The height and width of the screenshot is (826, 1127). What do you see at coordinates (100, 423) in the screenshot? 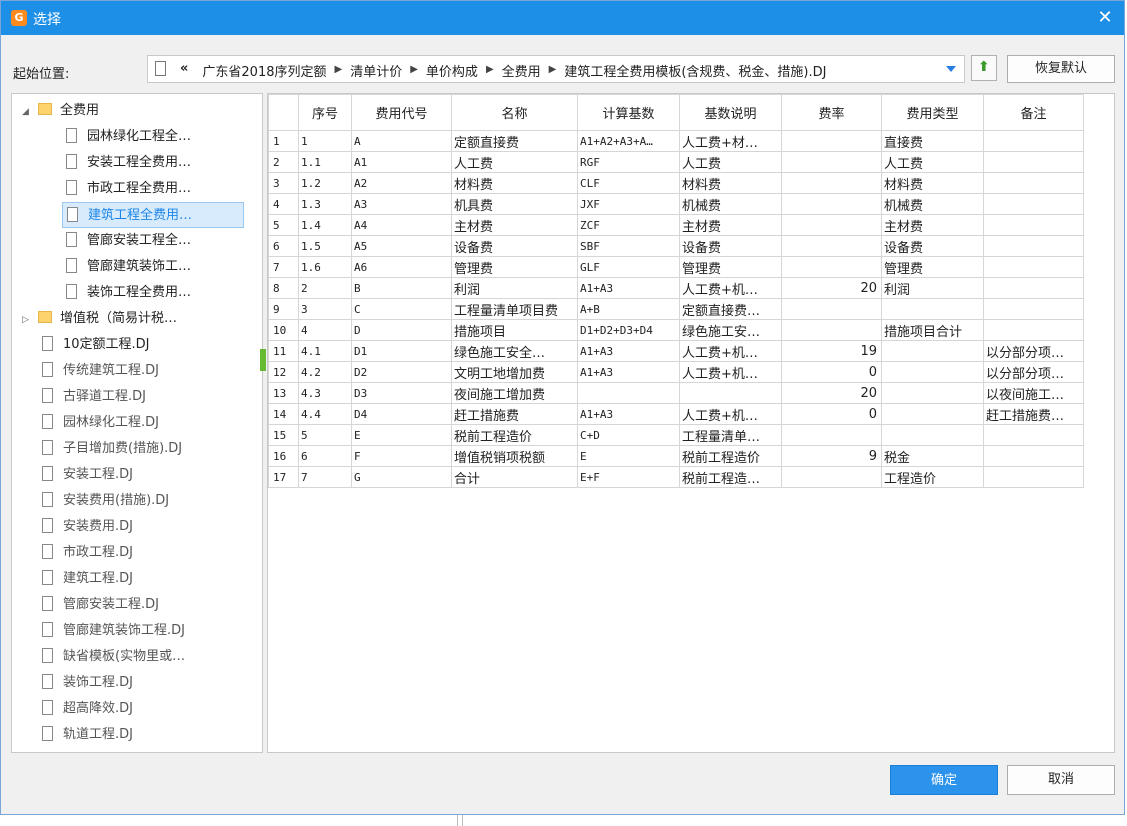
I see `tree-item-file: 园林绿化工程.DJ` at bounding box center [100, 423].